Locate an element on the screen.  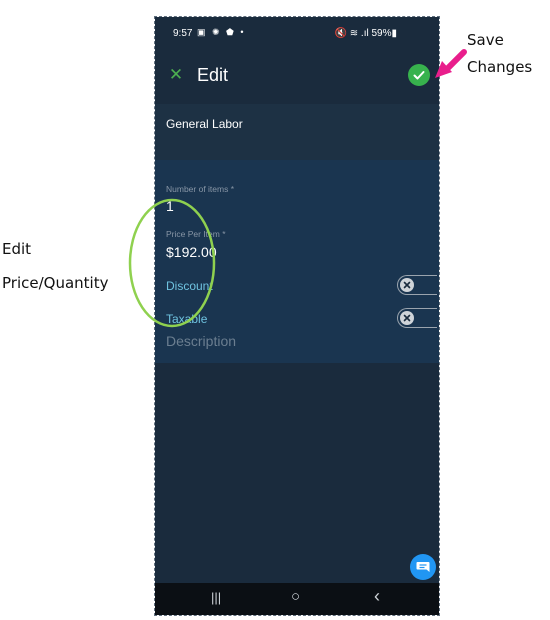
discount-toggle is located at coordinates (417, 285).